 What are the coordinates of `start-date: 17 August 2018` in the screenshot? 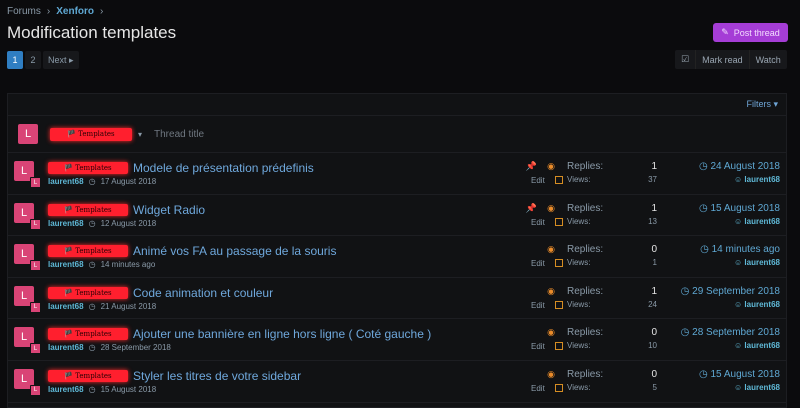 It's located at (129, 181).